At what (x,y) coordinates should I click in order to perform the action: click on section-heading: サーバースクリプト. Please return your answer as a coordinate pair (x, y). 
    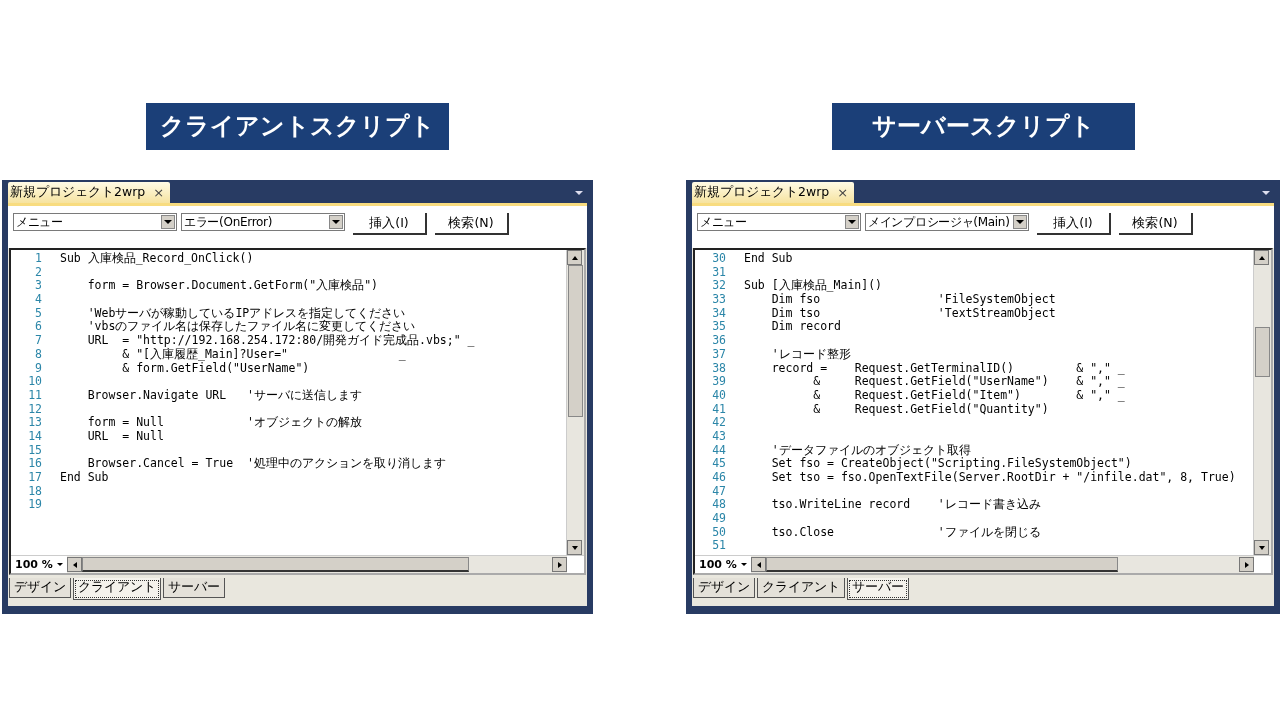
    Looking at the image, I should click on (983, 126).